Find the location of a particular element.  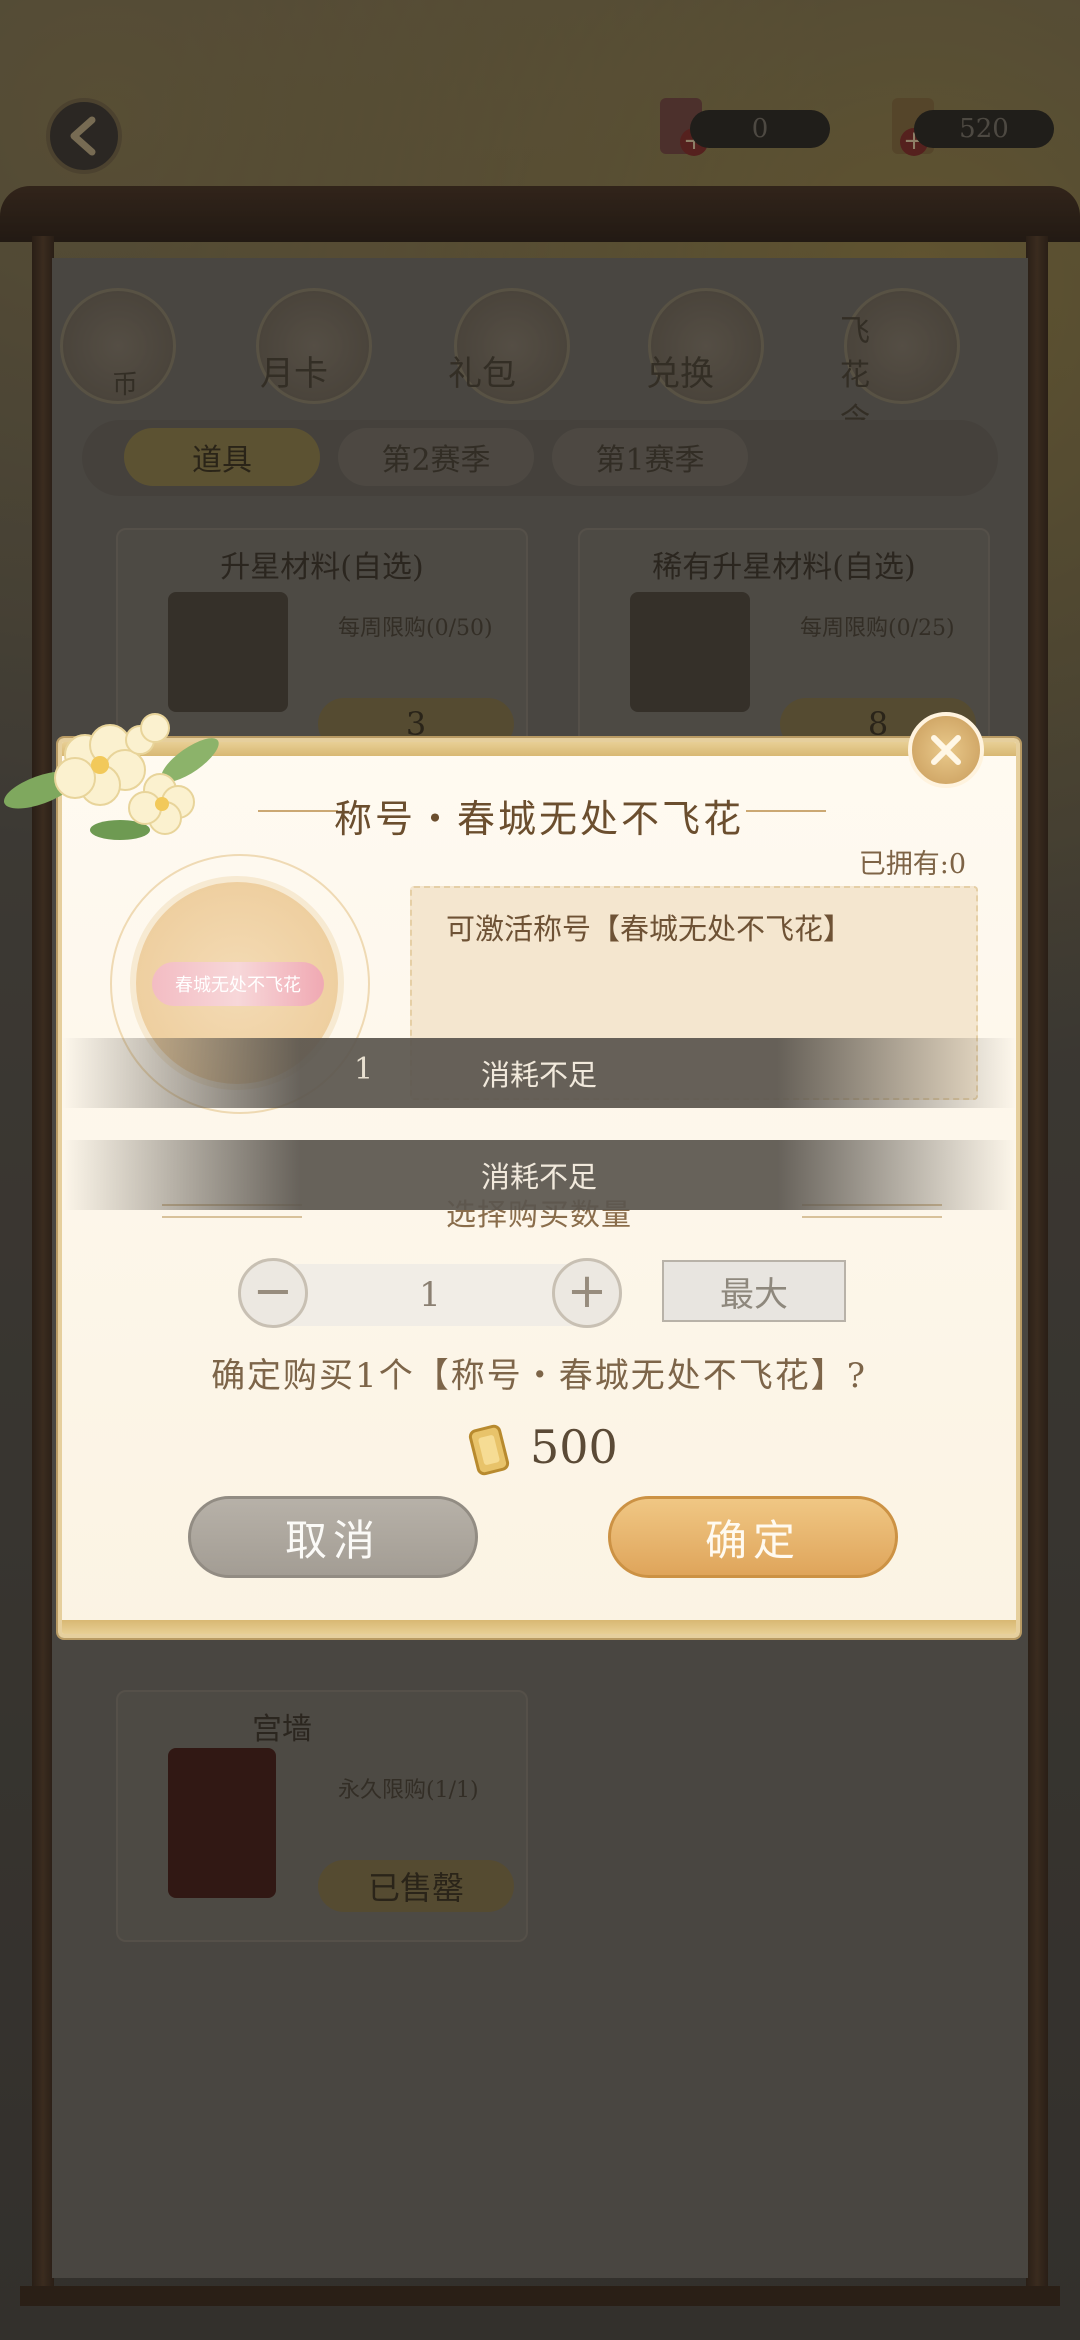

flower-decoration-icon is located at coordinates (111, 776).